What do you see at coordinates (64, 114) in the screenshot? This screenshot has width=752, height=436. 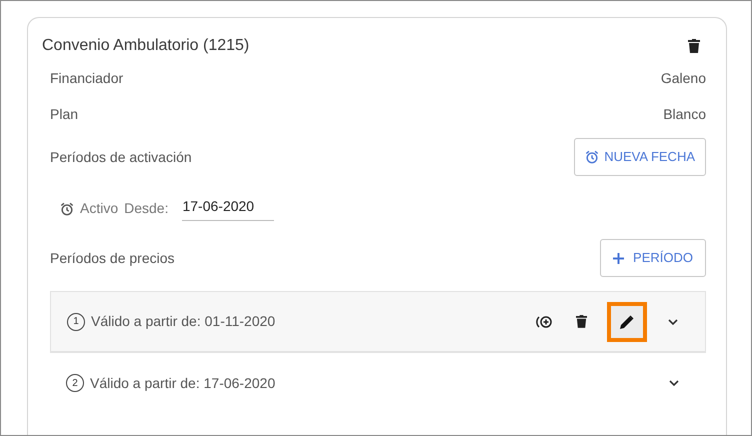 I see `field-label: Plan` at bounding box center [64, 114].